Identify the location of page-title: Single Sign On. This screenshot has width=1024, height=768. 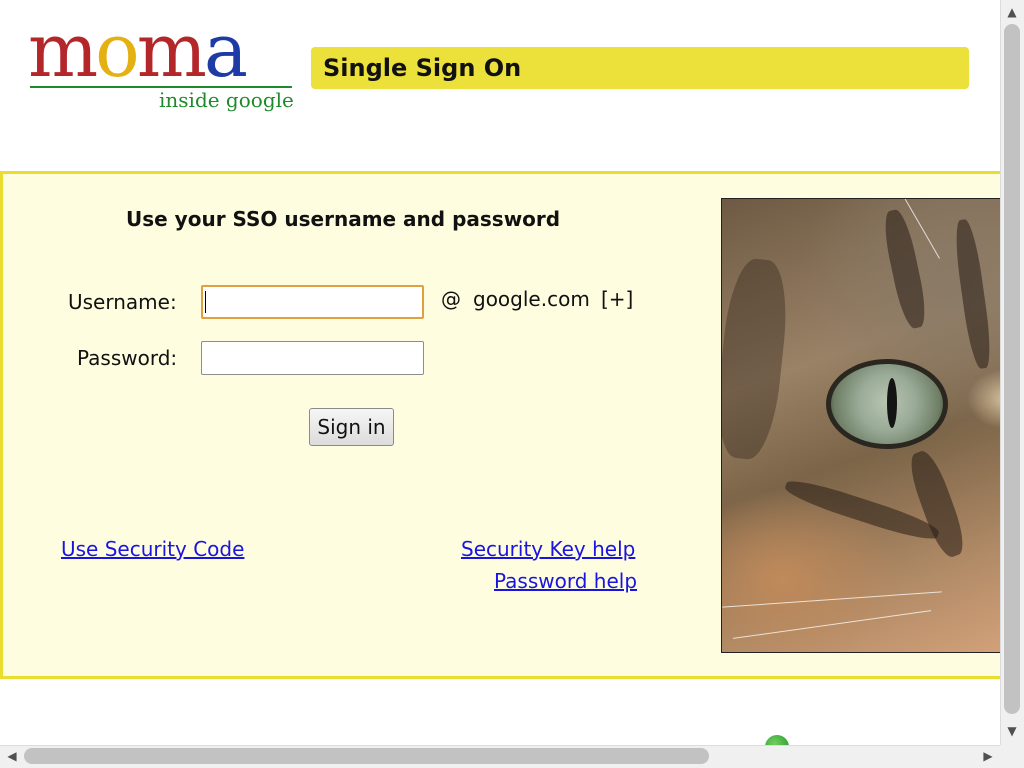
(422, 68).